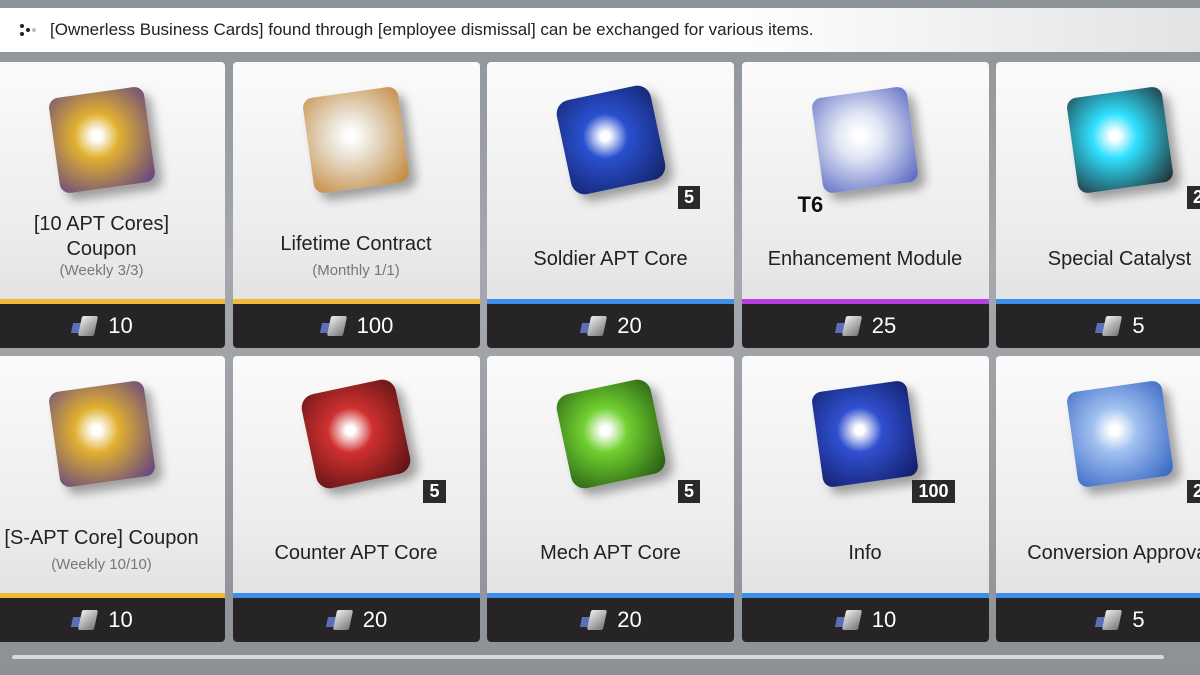 The image size is (1200, 675). What do you see at coordinates (610, 205) in the screenshot?
I see `shop-item-card: 5 Soldier APT Core 20` at bounding box center [610, 205].